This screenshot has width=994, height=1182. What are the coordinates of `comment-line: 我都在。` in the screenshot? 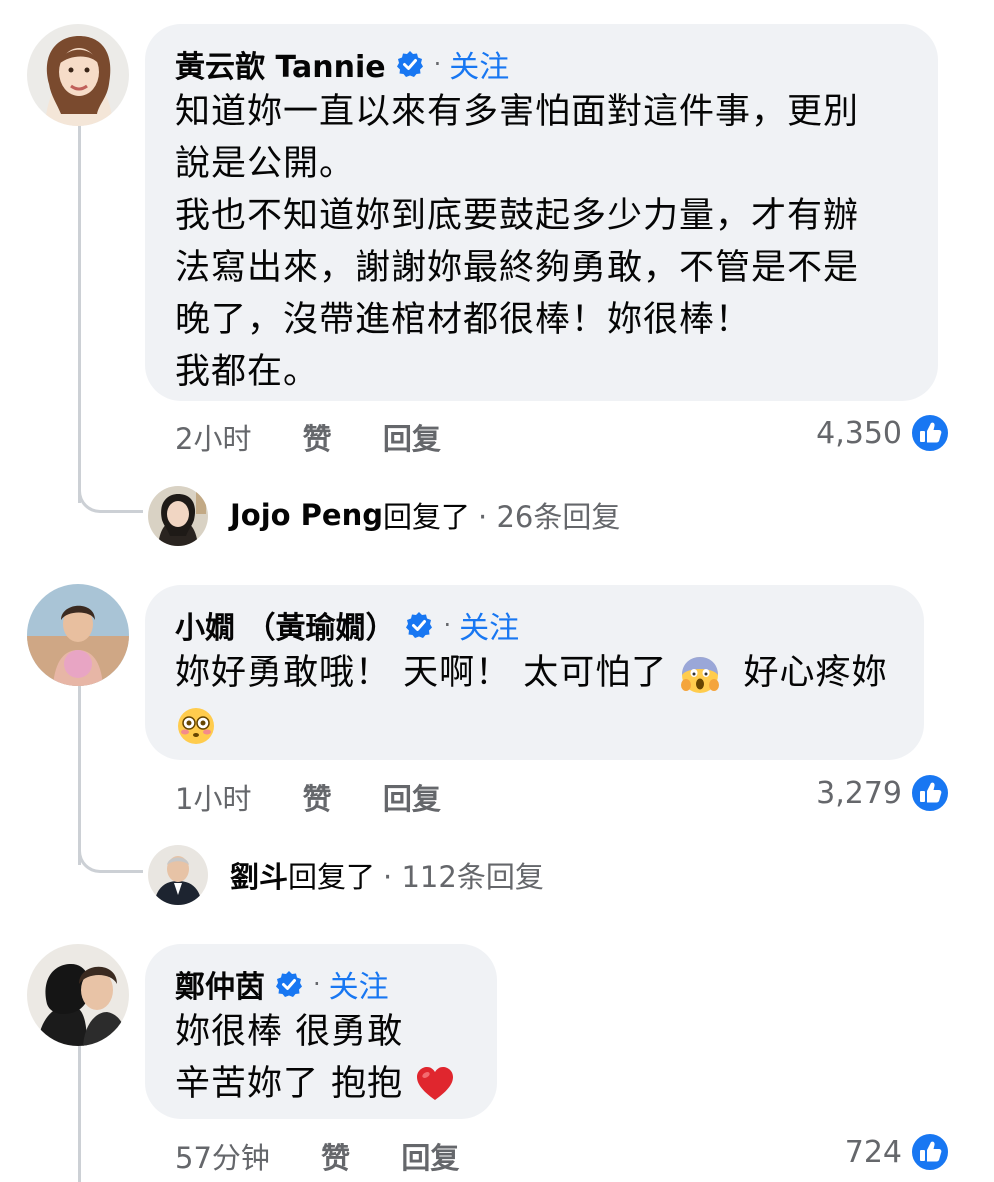 It's located at (247, 372).